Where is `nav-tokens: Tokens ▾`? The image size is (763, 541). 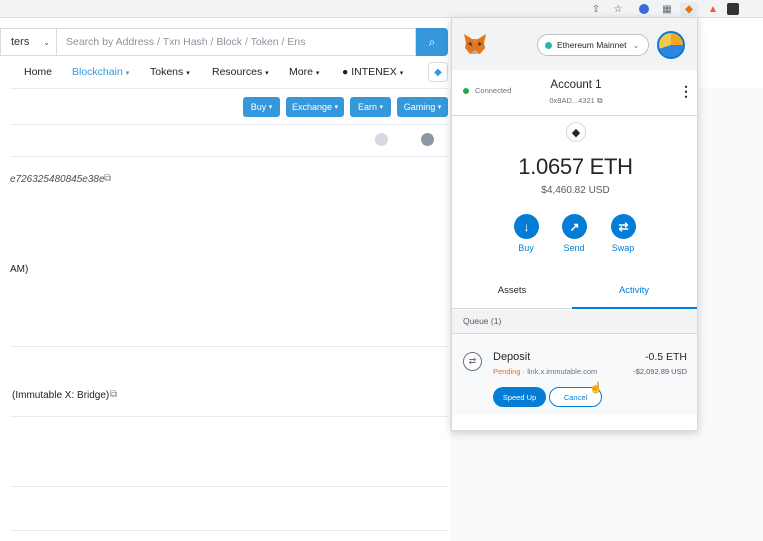 nav-tokens: Tokens ▾ is located at coordinates (170, 72).